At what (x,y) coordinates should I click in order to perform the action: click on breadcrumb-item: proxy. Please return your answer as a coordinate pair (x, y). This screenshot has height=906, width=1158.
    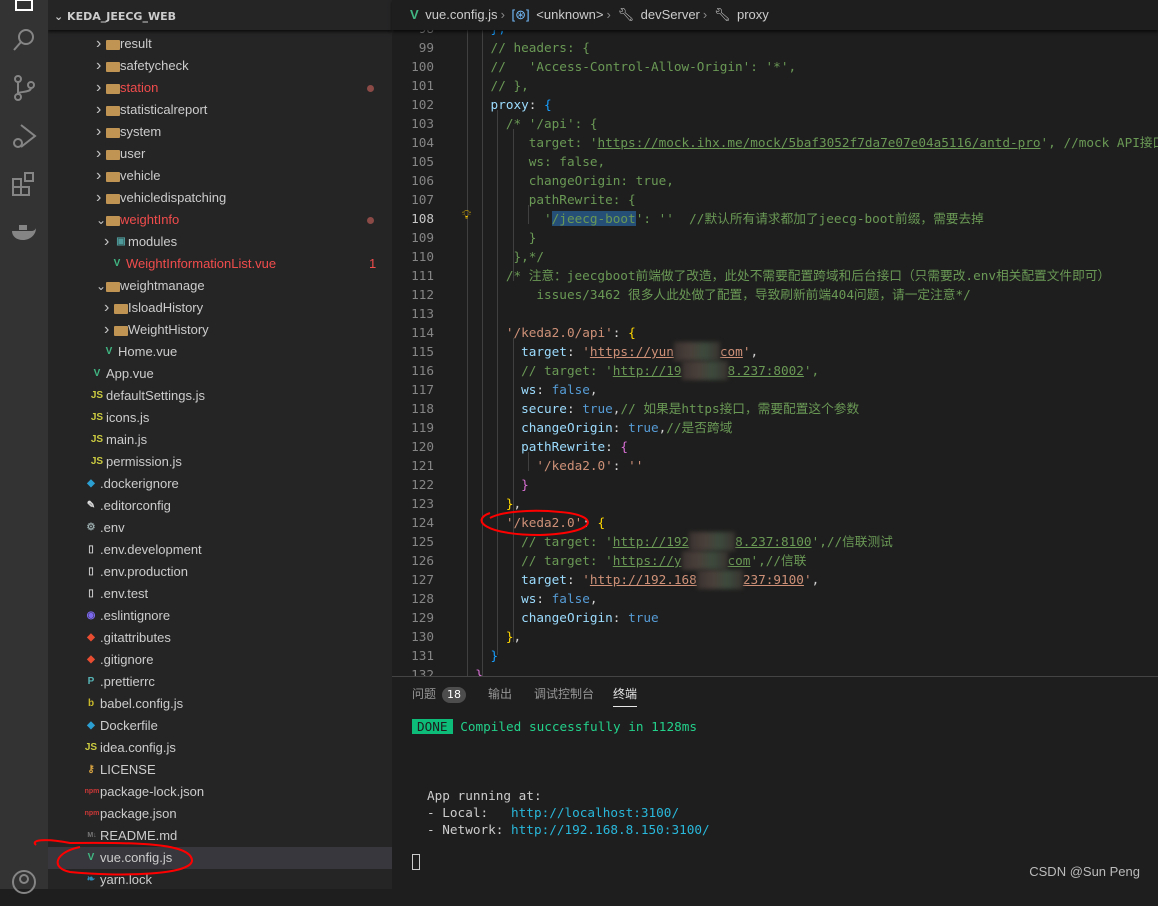
    Looking at the image, I should click on (753, 14).